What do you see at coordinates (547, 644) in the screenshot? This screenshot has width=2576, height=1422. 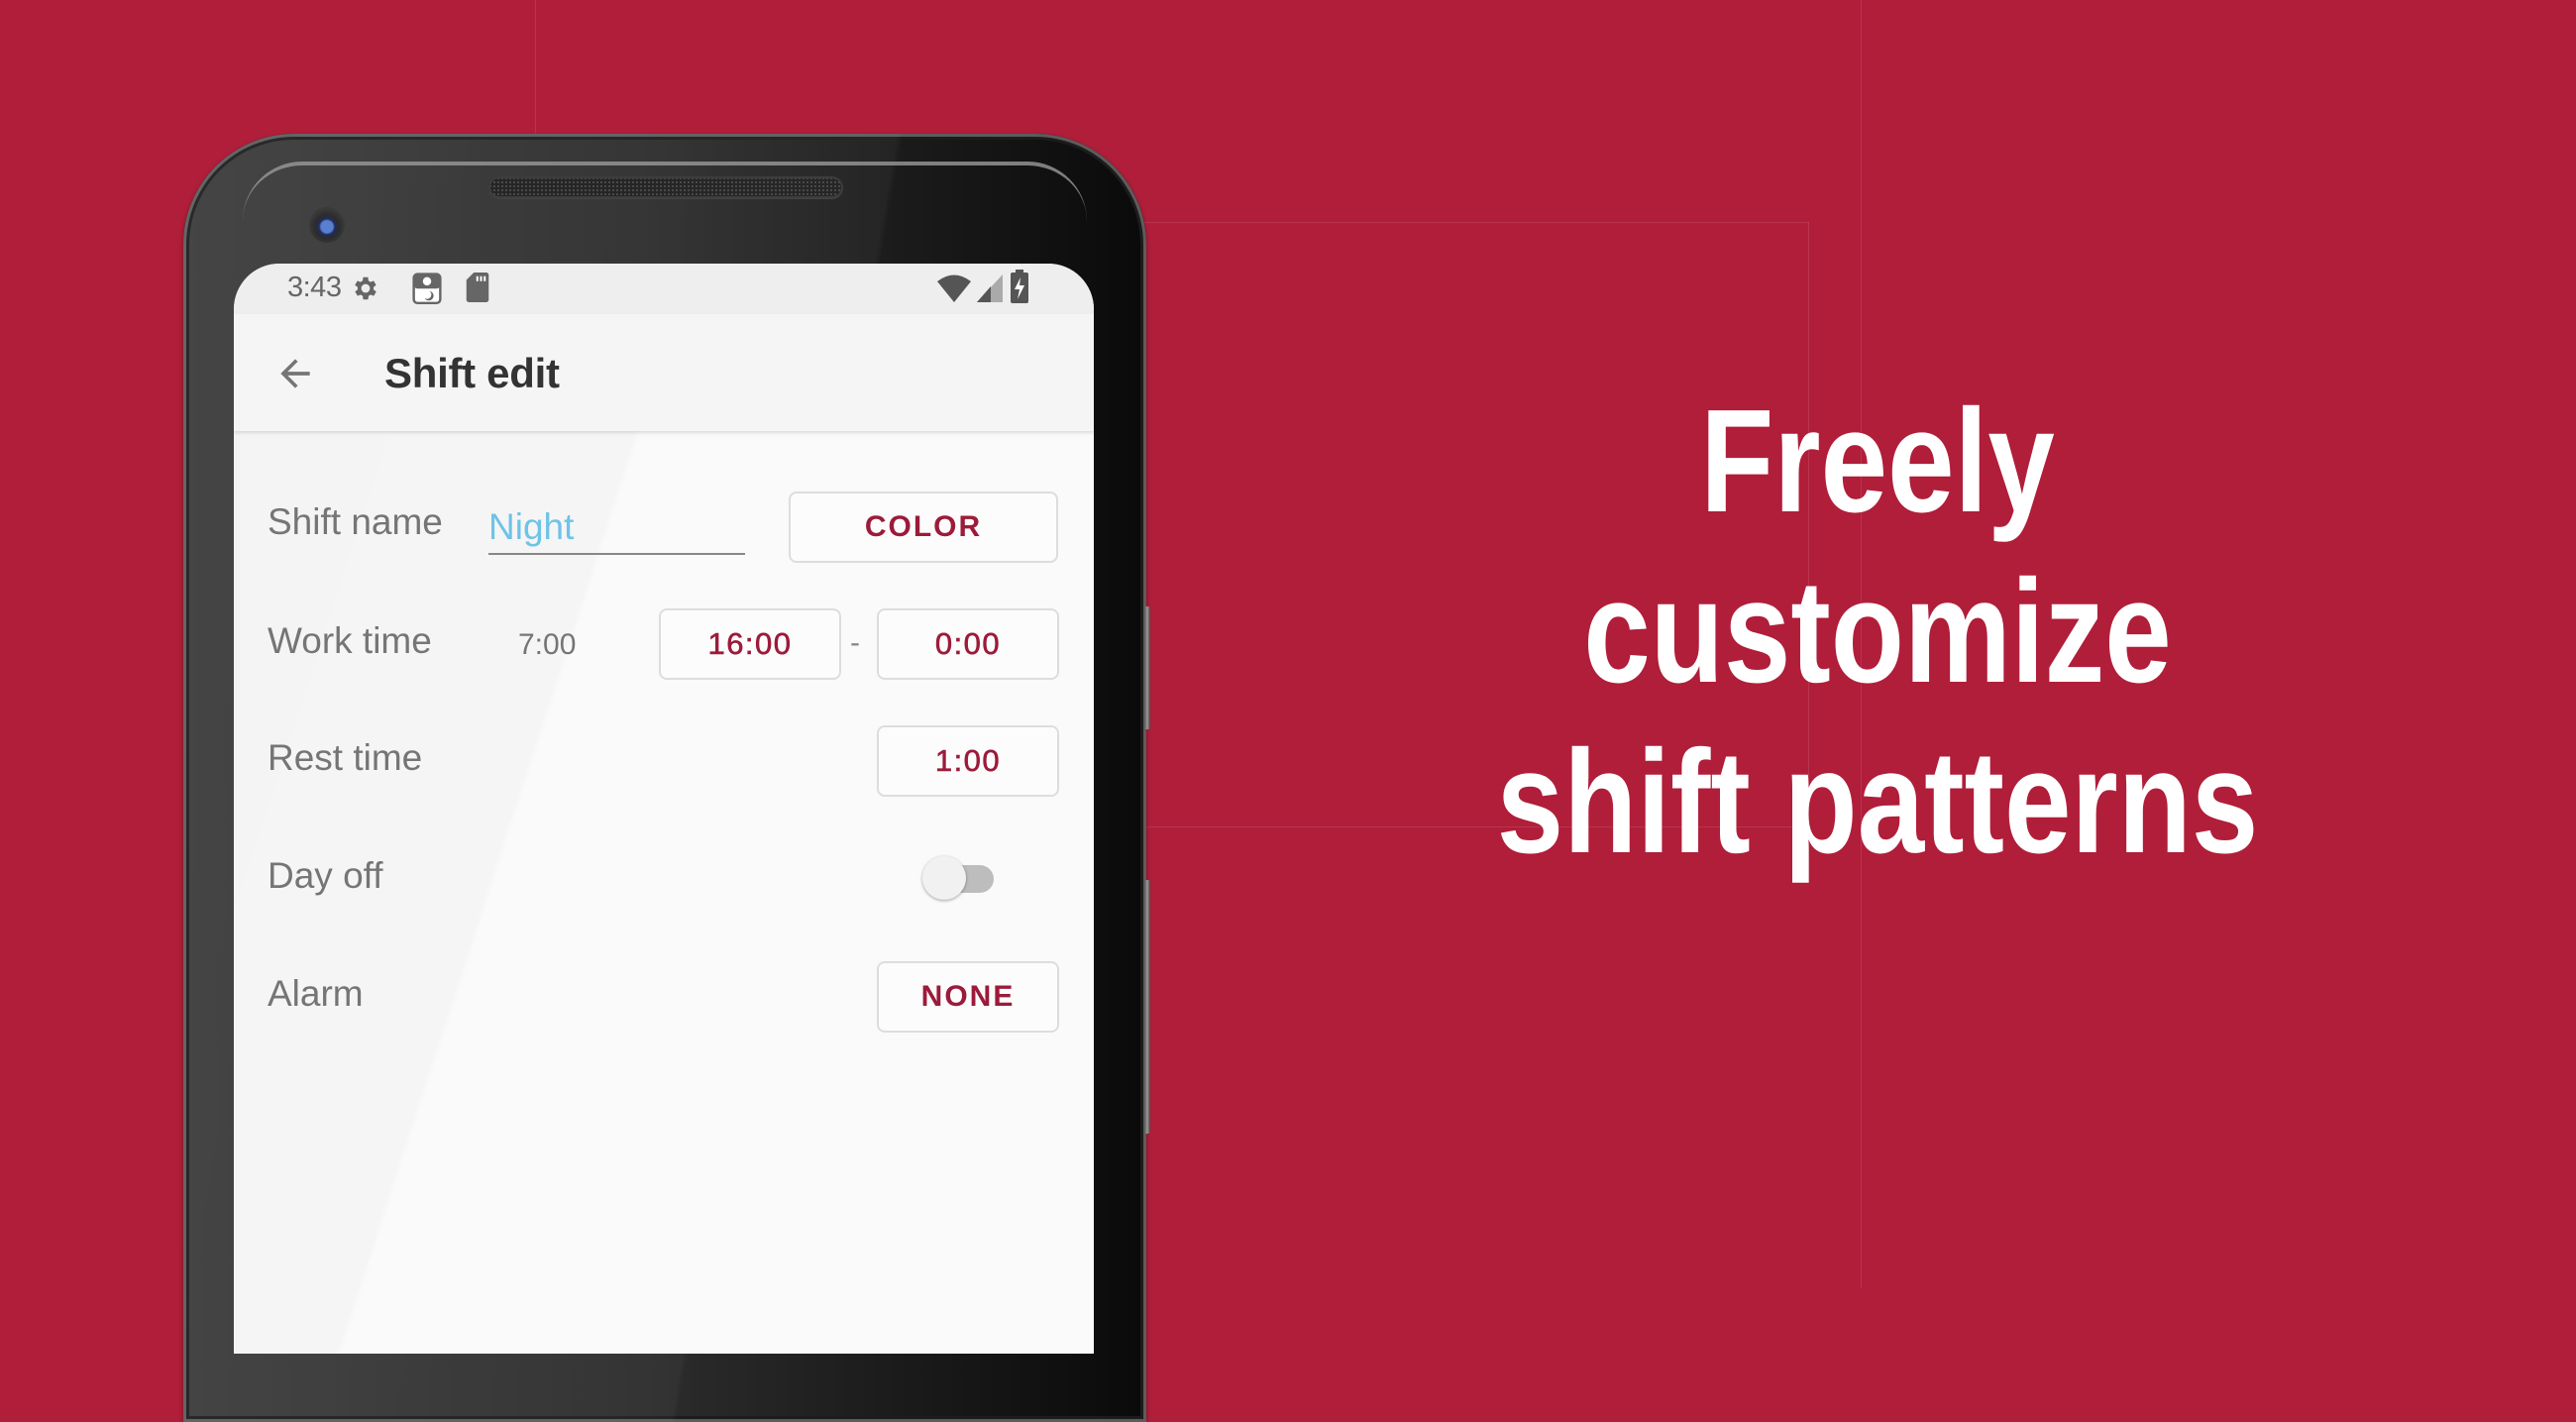 I see `work-duration: 7:00` at bounding box center [547, 644].